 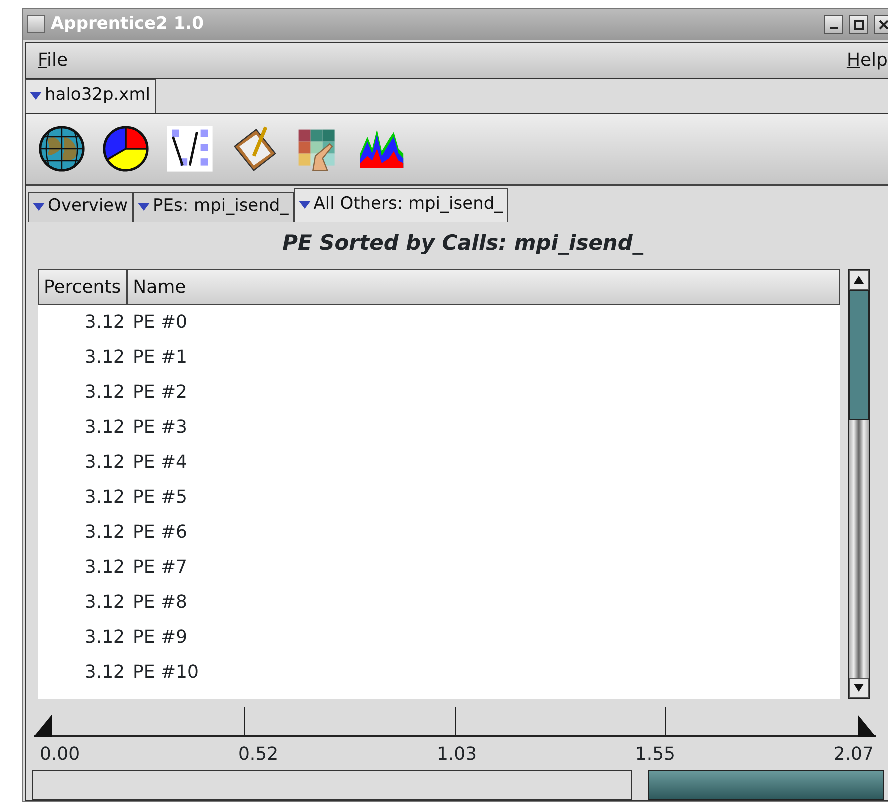 What do you see at coordinates (160, 323) in the screenshot?
I see `table-cell-text: PE #0` at bounding box center [160, 323].